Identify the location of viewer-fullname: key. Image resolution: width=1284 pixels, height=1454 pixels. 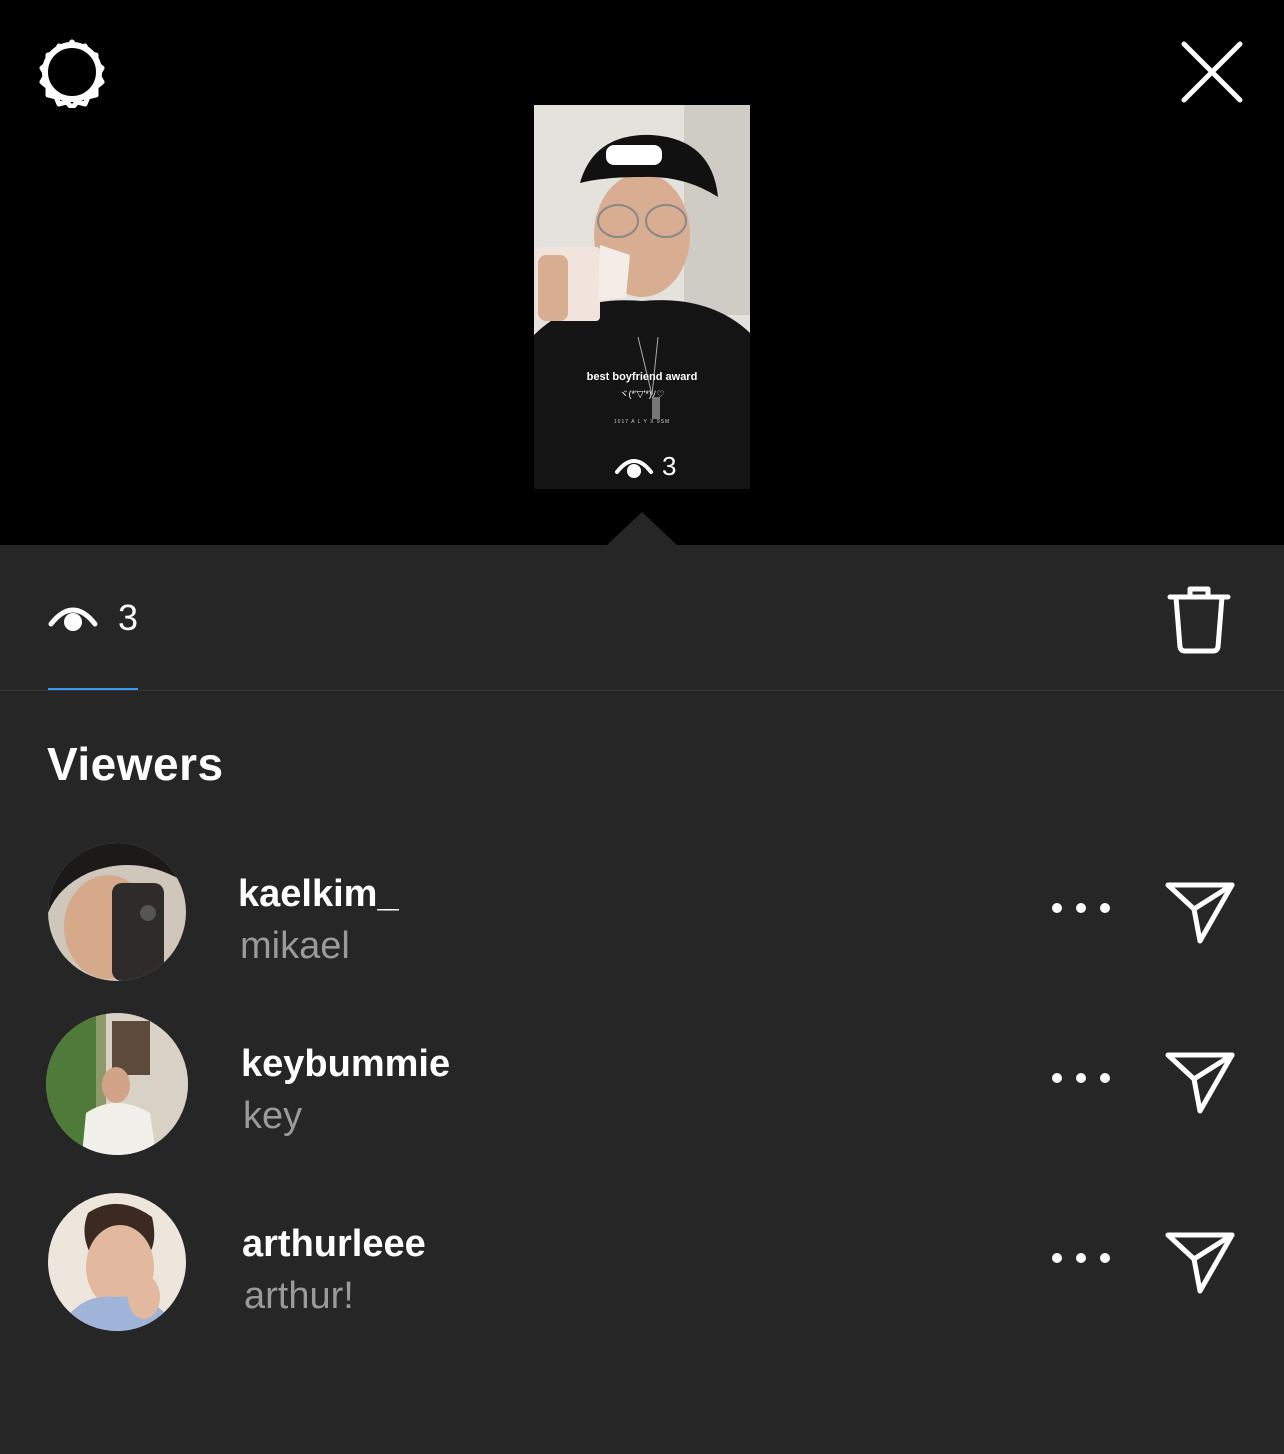
(273, 1116).